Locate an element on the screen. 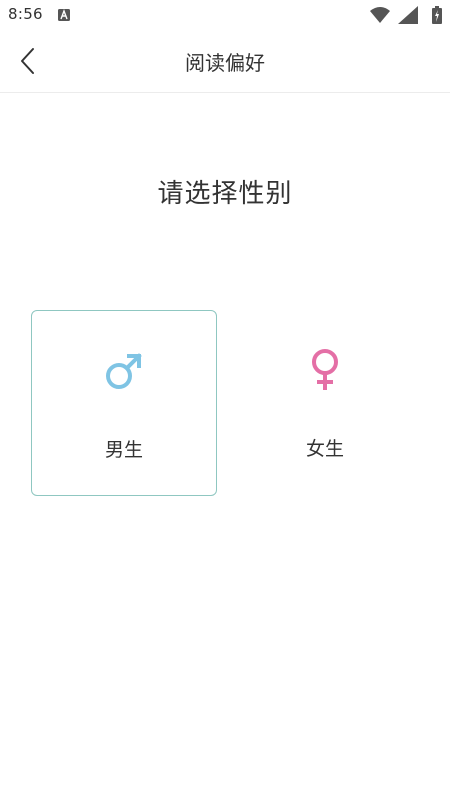 This screenshot has height=800, width=450. status-bar: 8:56 is located at coordinates (225, 15).